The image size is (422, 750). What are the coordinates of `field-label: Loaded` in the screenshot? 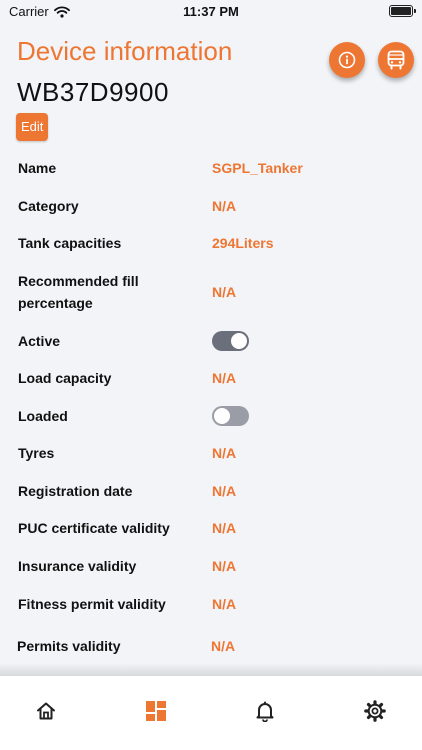 It's located at (43, 416).